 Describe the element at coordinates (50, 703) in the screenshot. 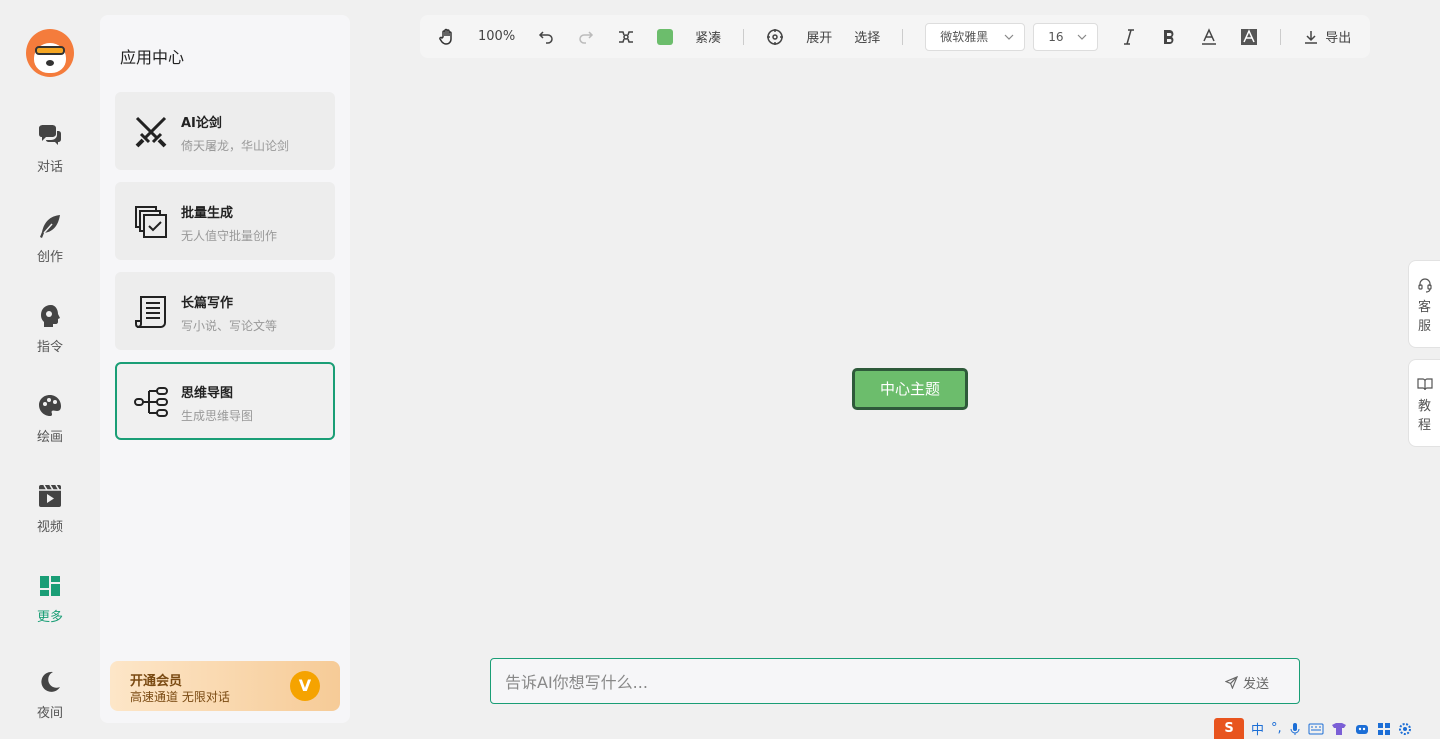

I see `nav-item-night: 夜间` at that location.